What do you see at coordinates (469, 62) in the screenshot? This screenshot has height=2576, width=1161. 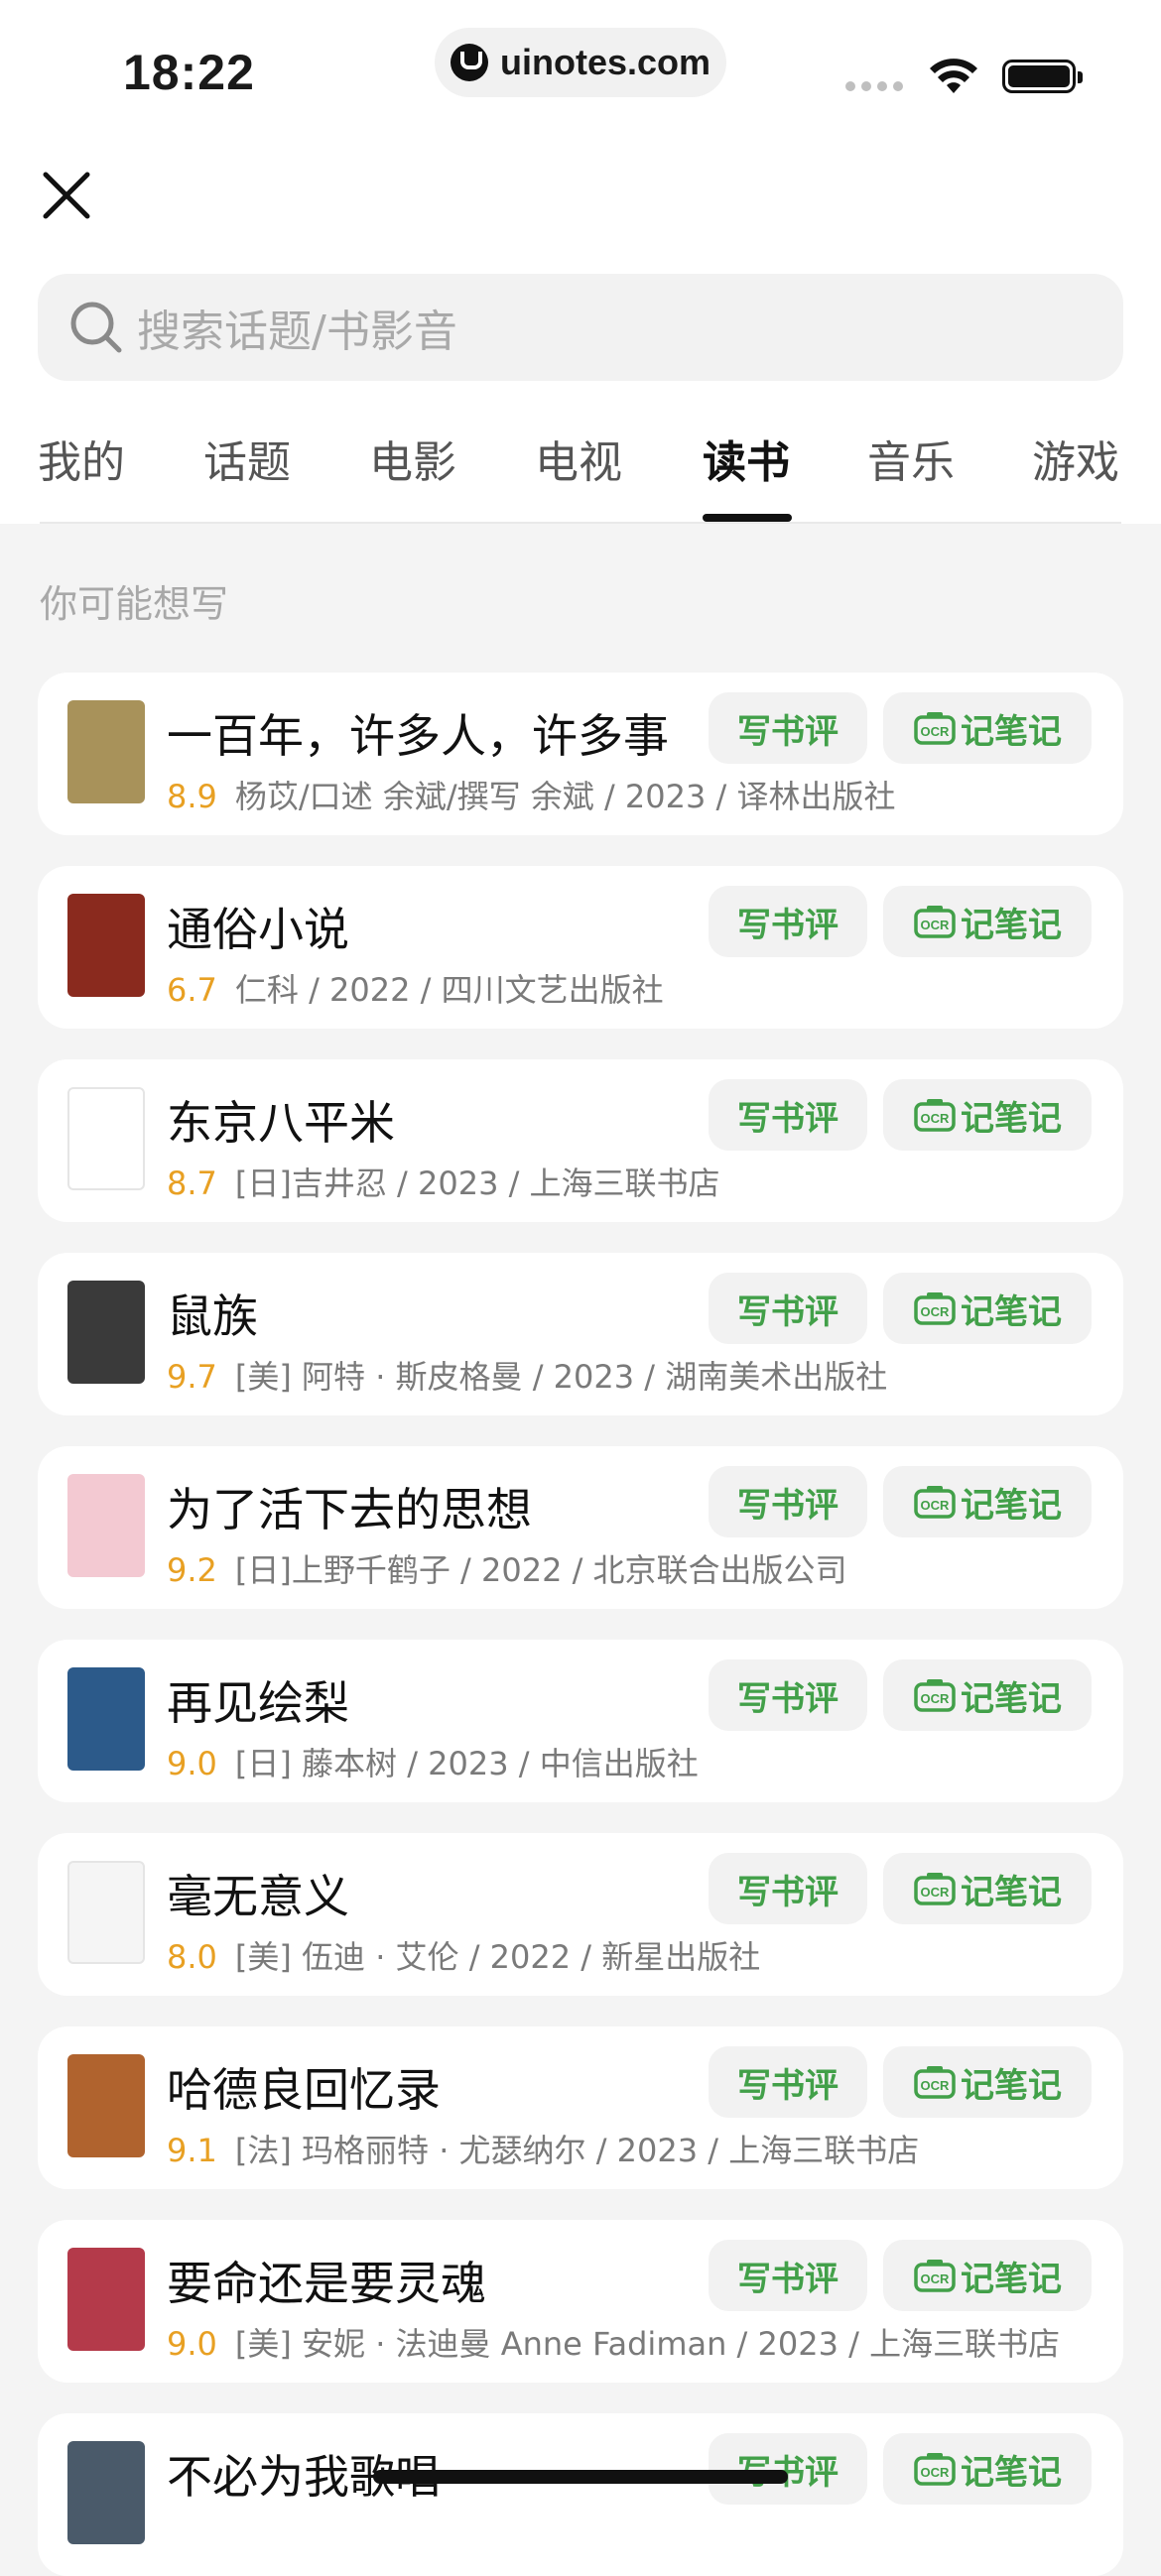 I see `site-logo-icon` at bounding box center [469, 62].